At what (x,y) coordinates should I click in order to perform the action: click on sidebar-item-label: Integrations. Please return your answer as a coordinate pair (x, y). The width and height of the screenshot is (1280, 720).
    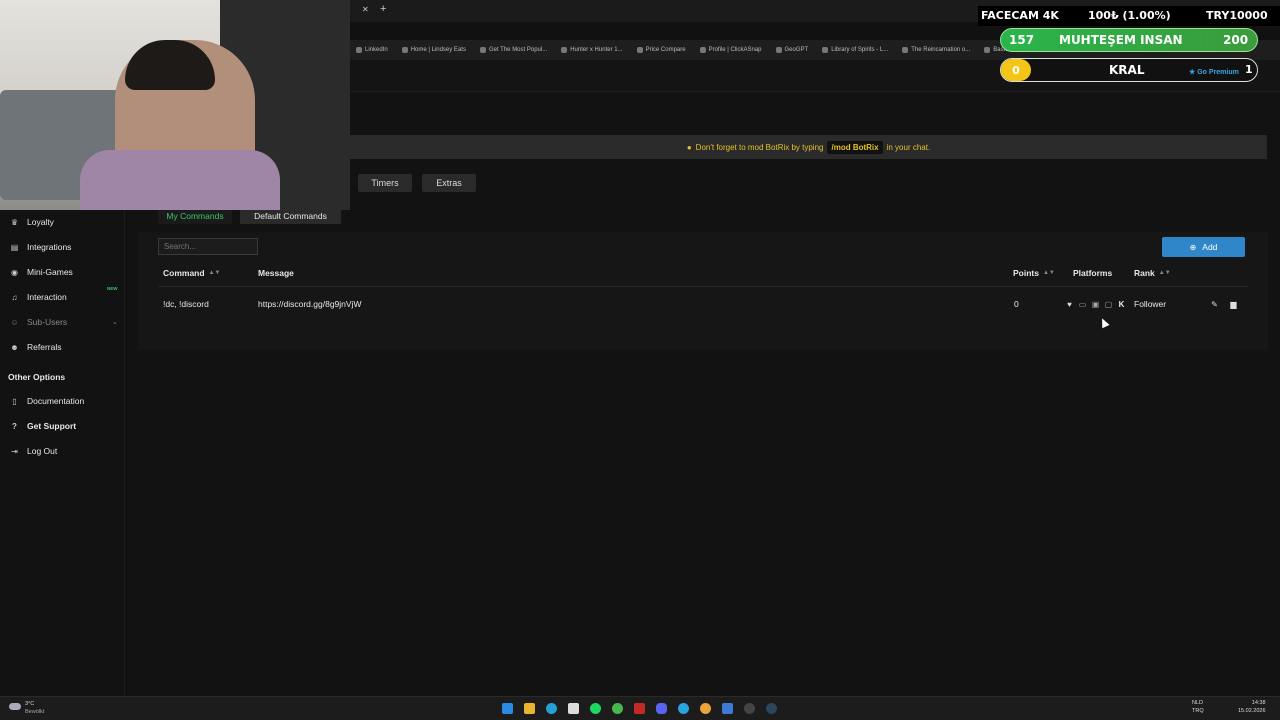
    Looking at the image, I should click on (49, 247).